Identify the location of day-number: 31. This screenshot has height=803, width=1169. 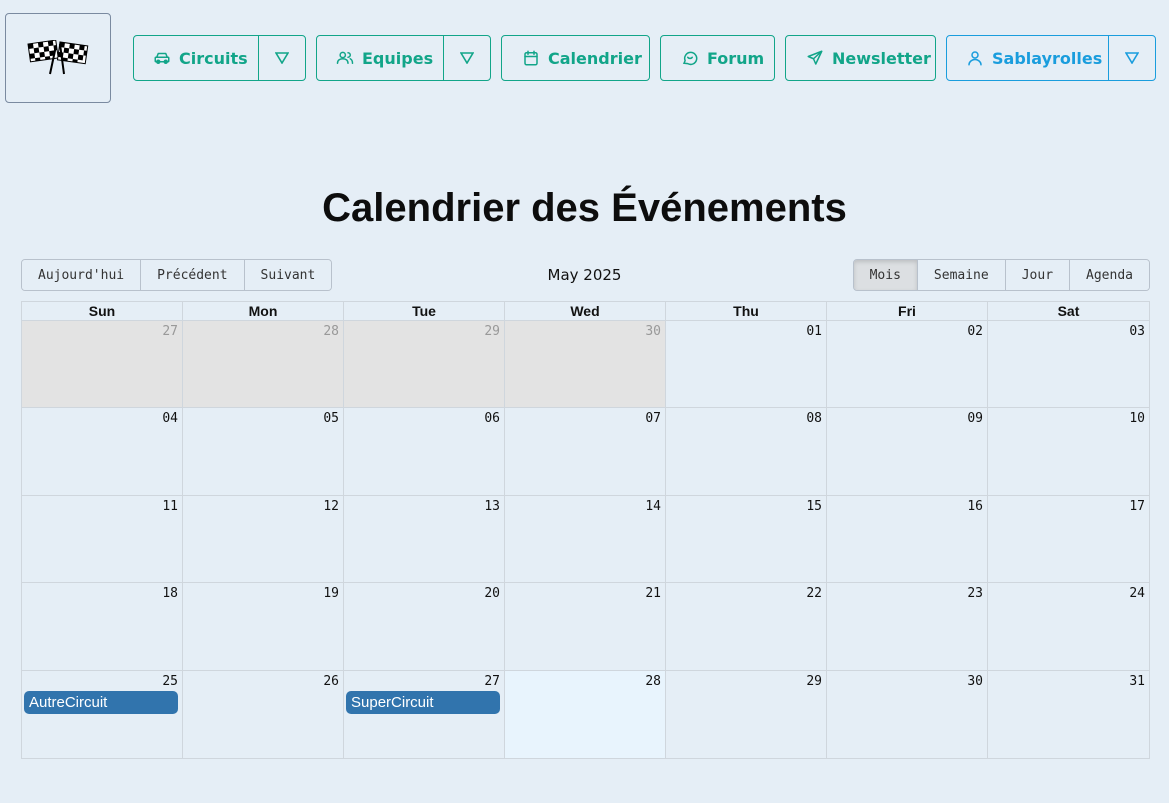
(1067, 681).